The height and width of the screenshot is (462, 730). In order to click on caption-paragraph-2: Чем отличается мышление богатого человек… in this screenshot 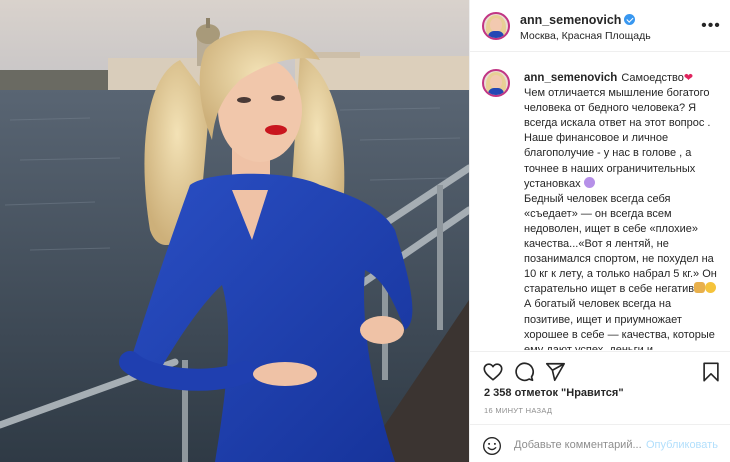, I will do `click(617, 138)`.